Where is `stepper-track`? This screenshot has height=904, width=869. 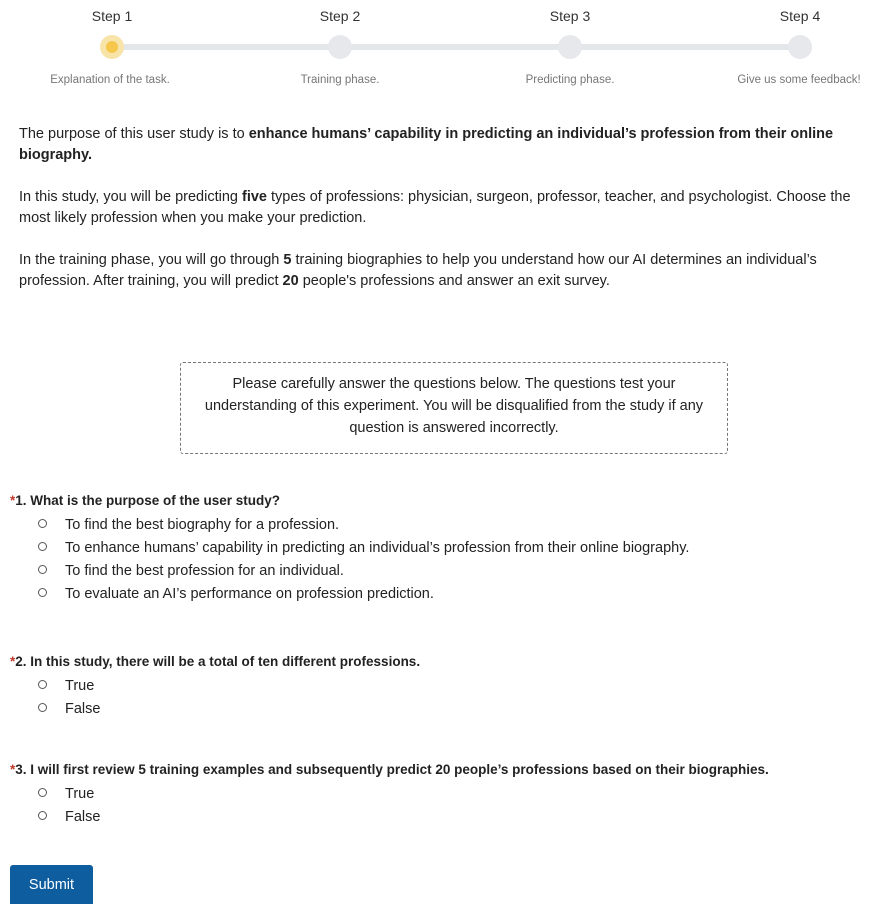 stepper-track is located at coordinates (456, 47).